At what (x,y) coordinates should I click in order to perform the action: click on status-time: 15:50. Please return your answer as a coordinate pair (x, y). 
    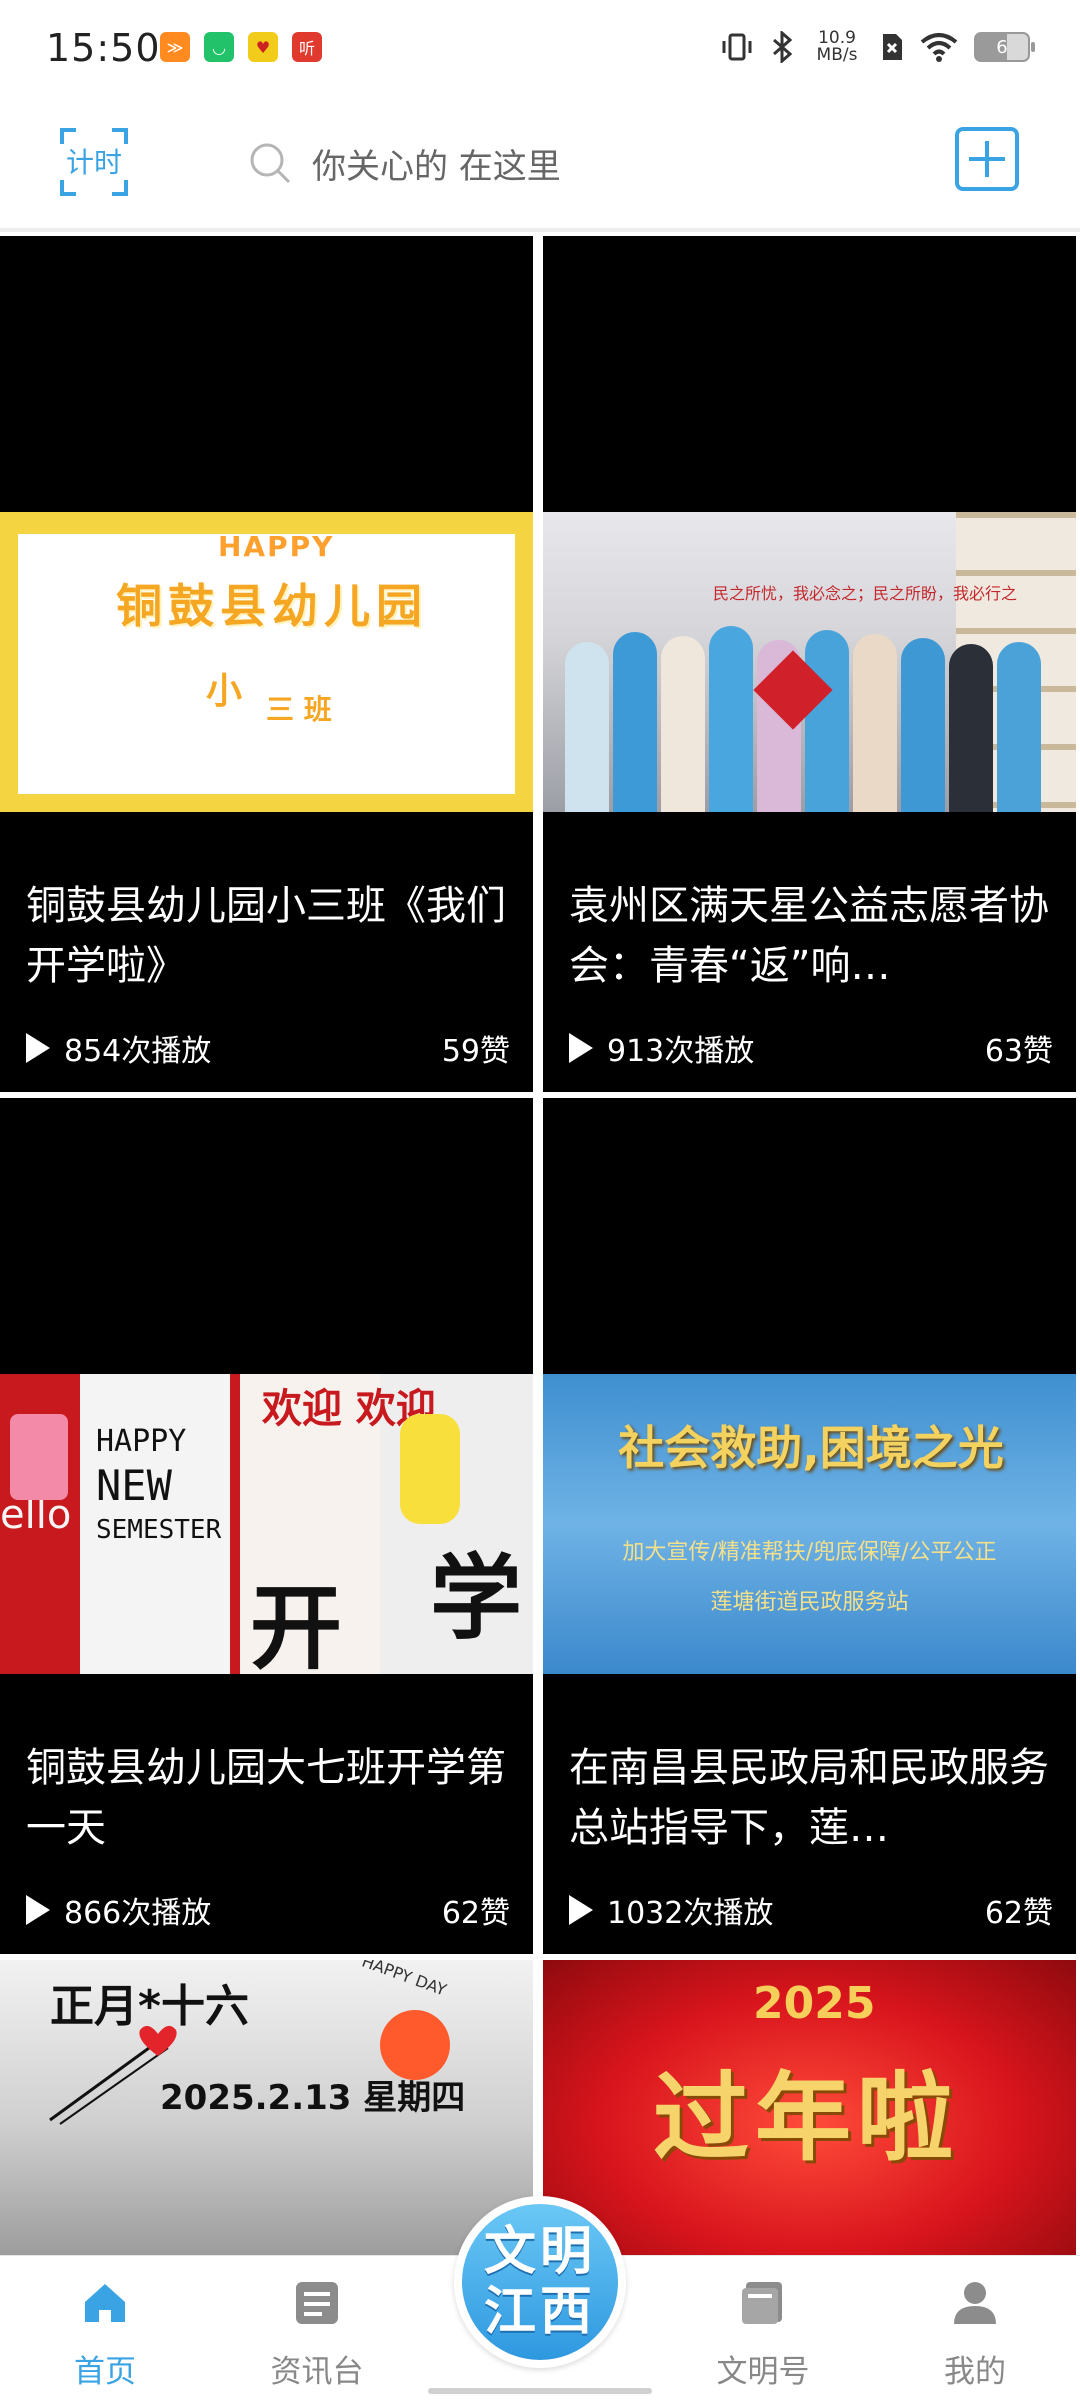
    Looking at the image, I should click on (103, 48).